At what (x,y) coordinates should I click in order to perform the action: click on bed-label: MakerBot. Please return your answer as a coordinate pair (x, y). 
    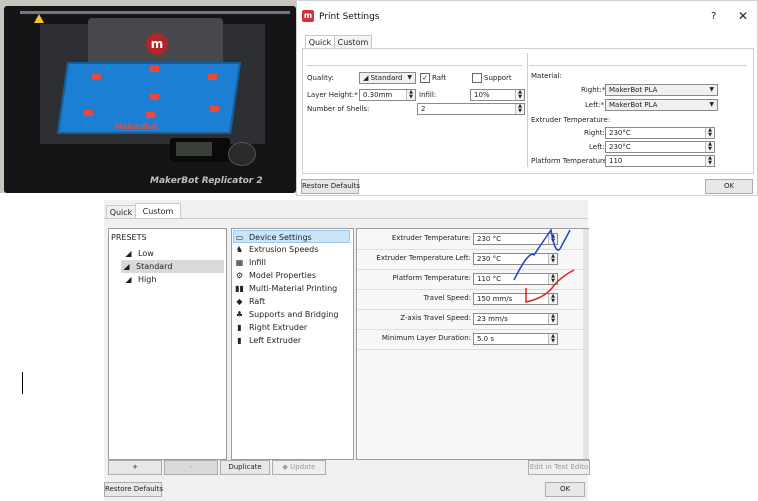
    Looking at the image, I should click on (135, 126).